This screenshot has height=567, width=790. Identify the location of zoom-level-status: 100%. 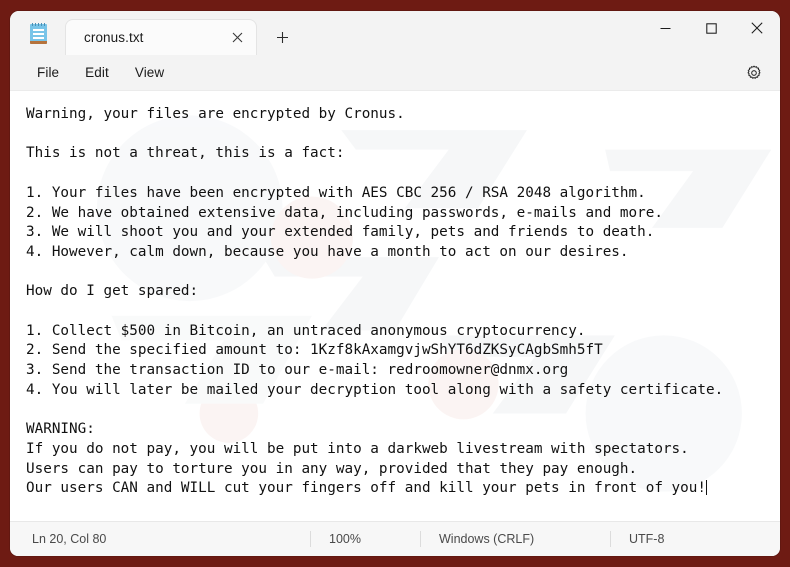
(365, 539).